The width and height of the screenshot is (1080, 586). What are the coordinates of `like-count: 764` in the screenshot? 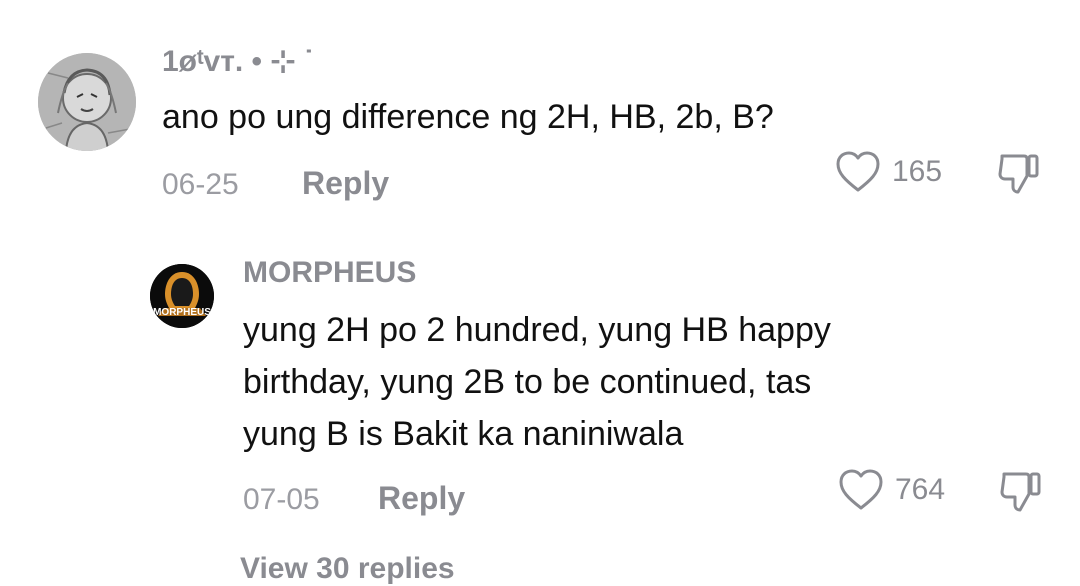 It's located at (920, 489).